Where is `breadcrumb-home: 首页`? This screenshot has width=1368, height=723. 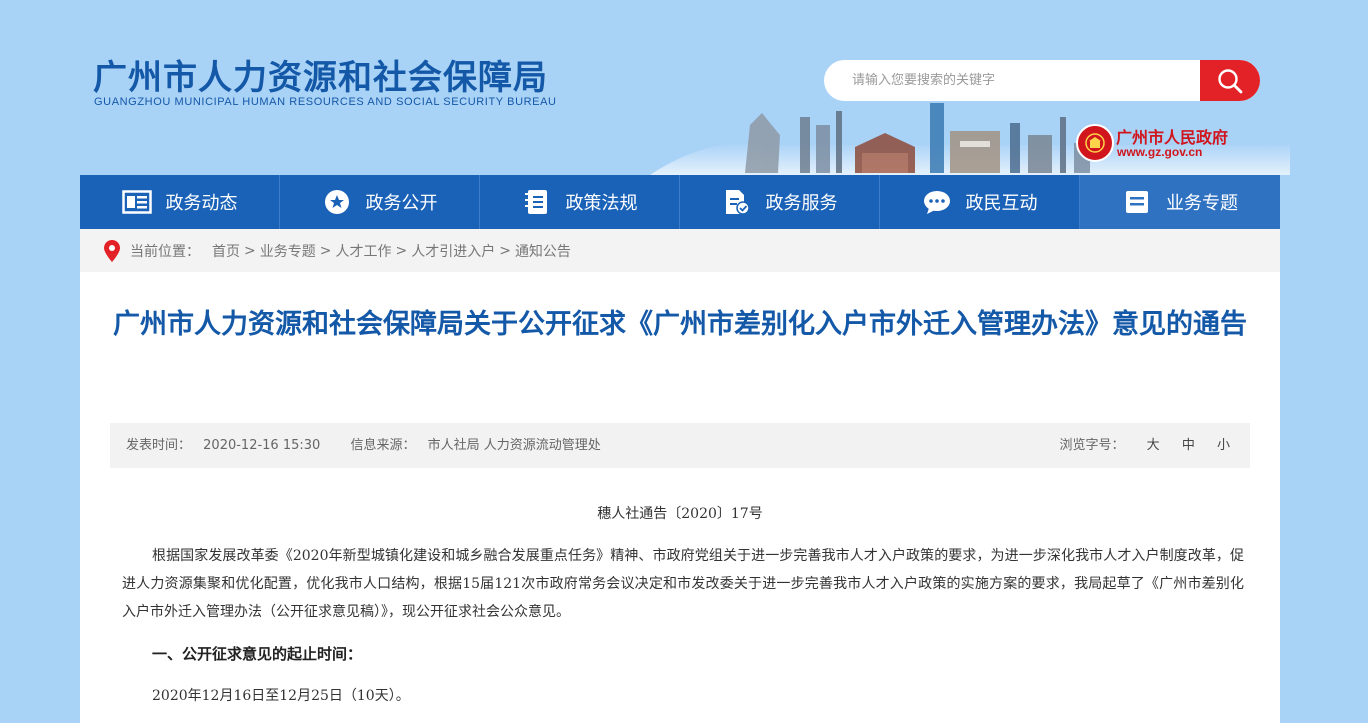 breadcrumb-home: 首页 is located at coordinates (226, 251).